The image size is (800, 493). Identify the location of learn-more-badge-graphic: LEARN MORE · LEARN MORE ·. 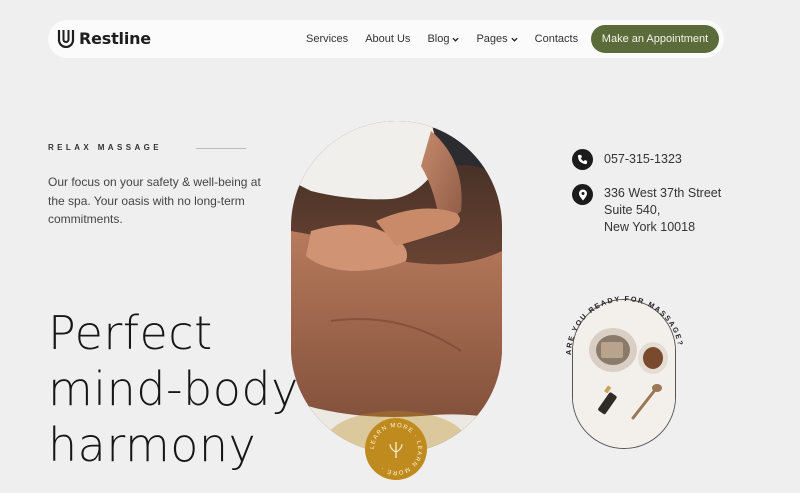
(395, 449).